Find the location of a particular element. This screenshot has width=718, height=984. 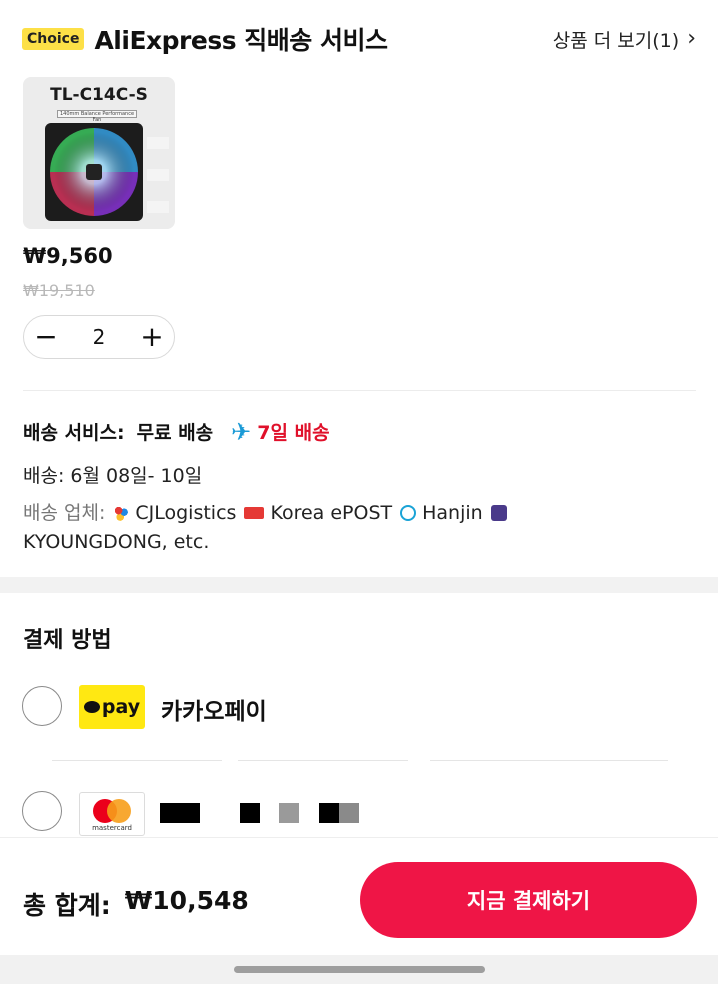

product-price: ₩9,560 is located at coordinates (68, 256).